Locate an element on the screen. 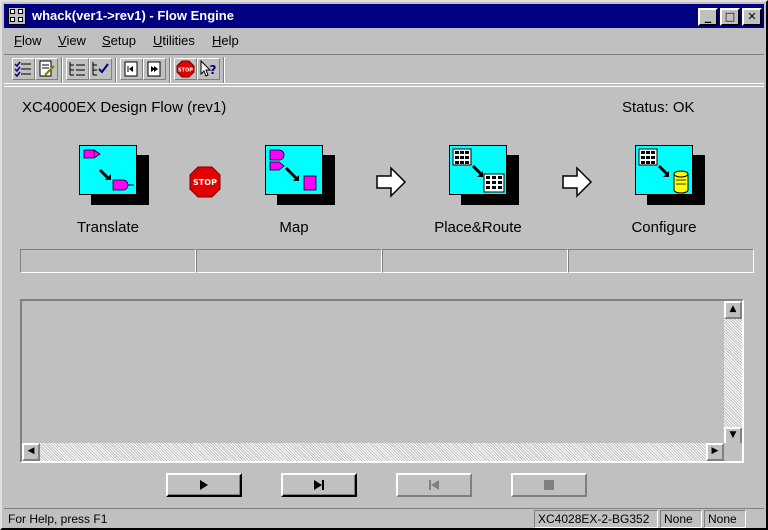 This screenshot has width=768, height=530. place-route-progress is located at coordinates (475, 261).